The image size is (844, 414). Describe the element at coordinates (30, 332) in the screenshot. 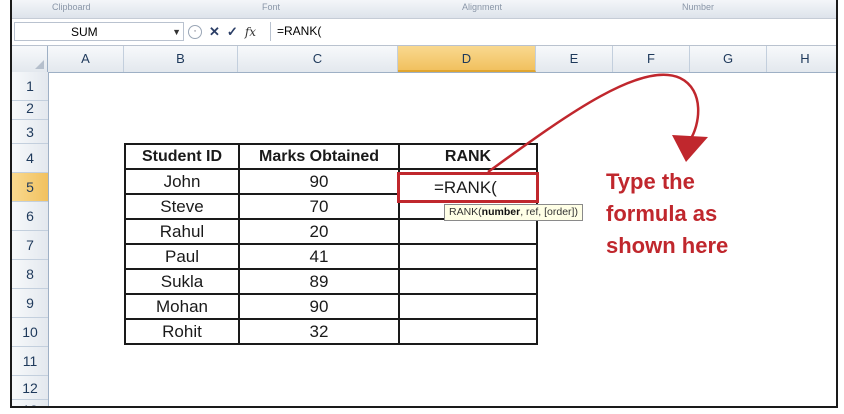

I see `row-header-10: 10` at that location.